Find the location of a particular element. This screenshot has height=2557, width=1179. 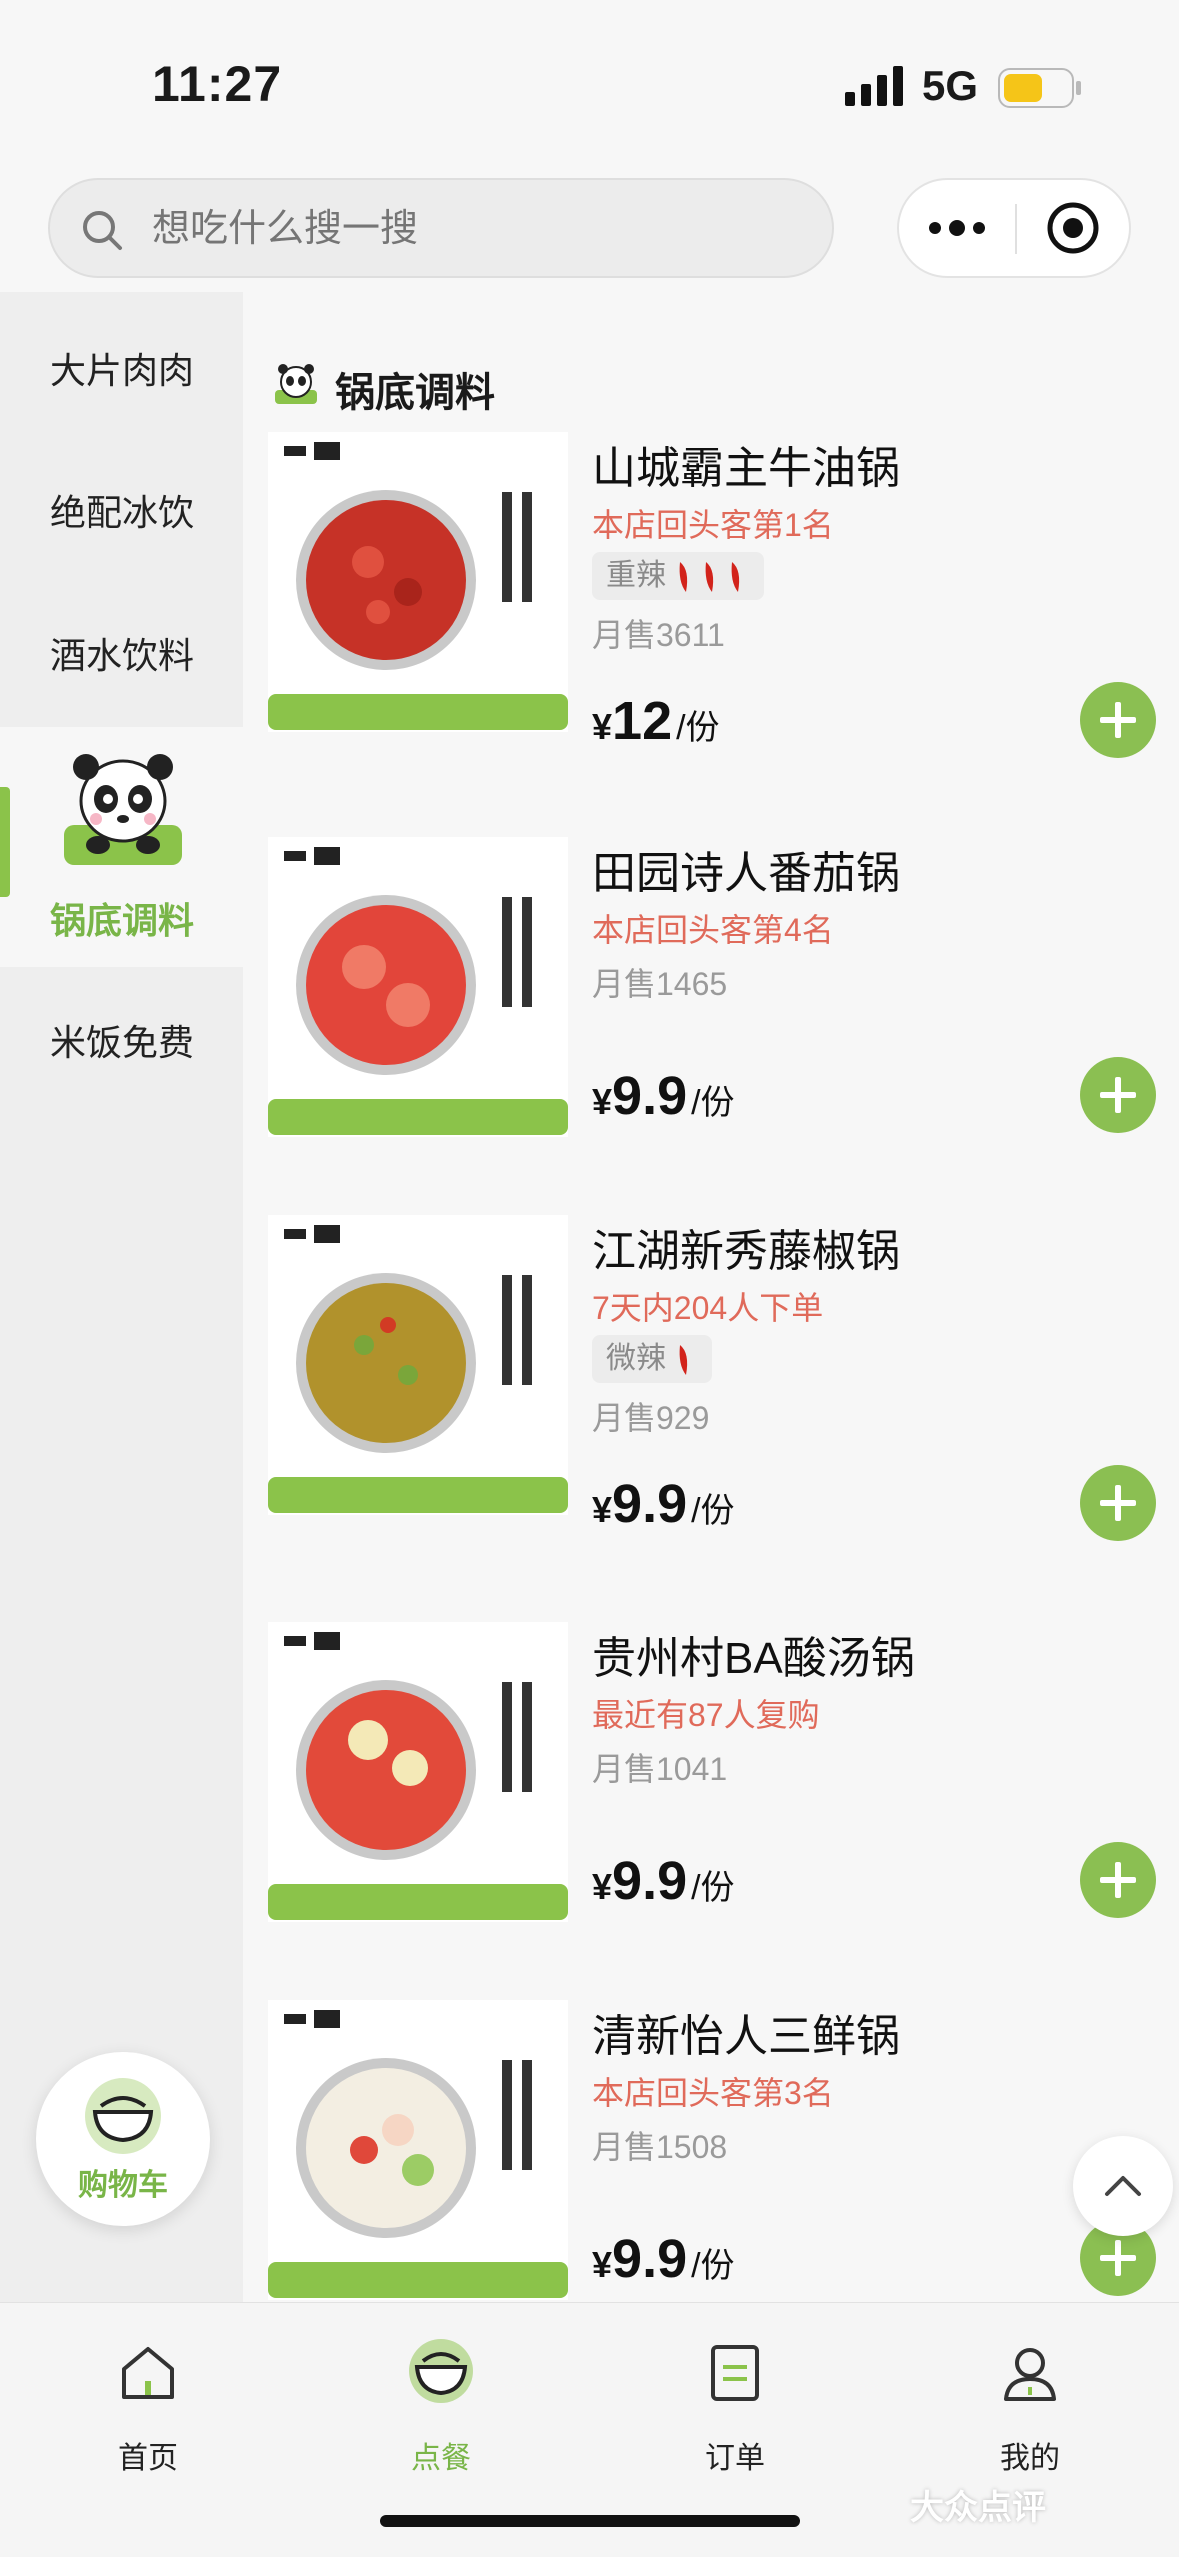

product-price: ¥12/份 is located at coordinates (656, 721).